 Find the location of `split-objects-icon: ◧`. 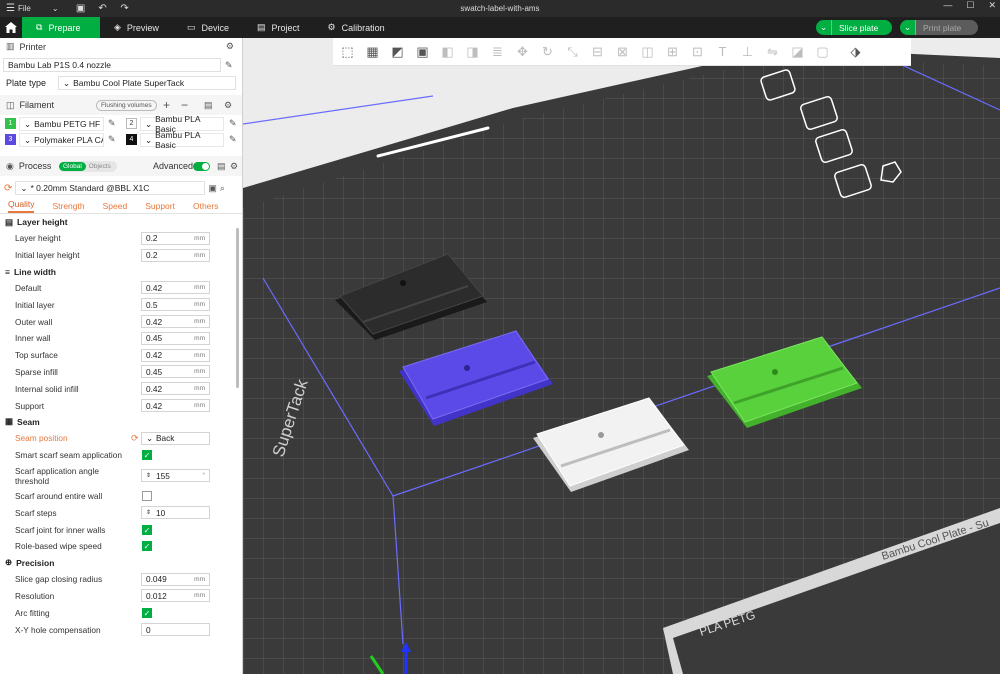

split-objects-icon: ◧ is located at coordinates (447, 51).